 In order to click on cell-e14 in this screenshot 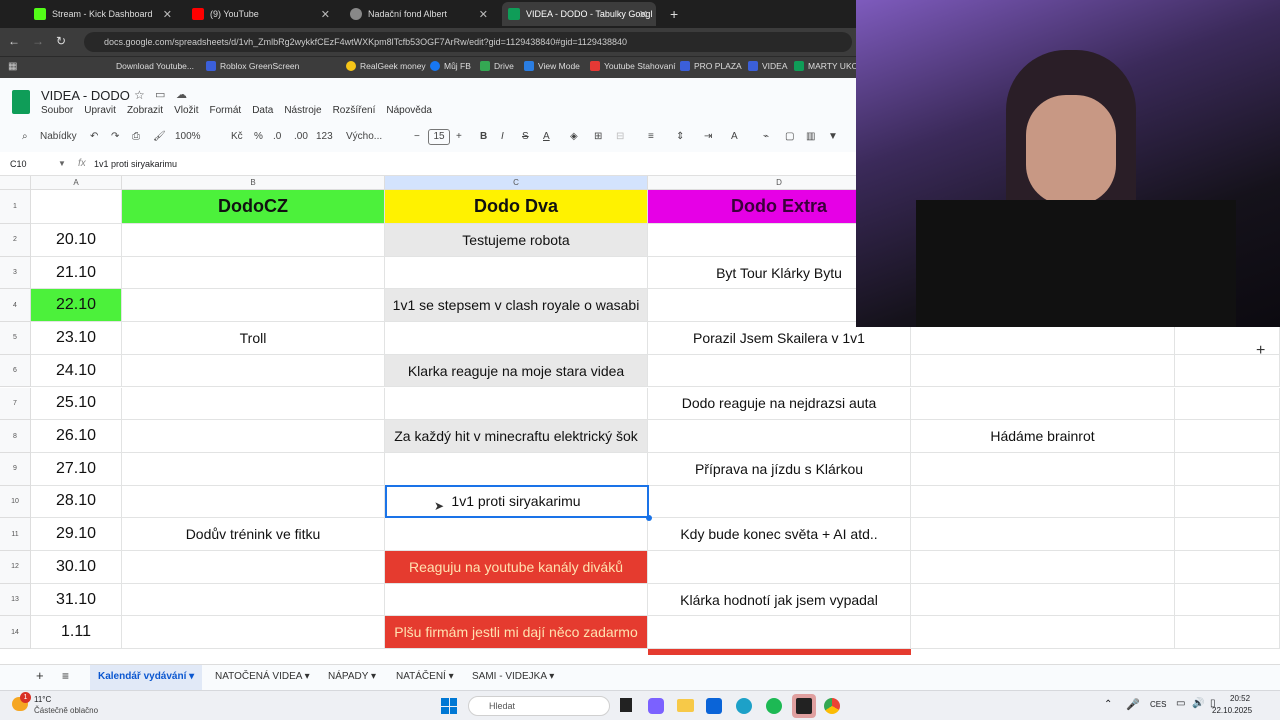, I will do `click(1043, 633)`.